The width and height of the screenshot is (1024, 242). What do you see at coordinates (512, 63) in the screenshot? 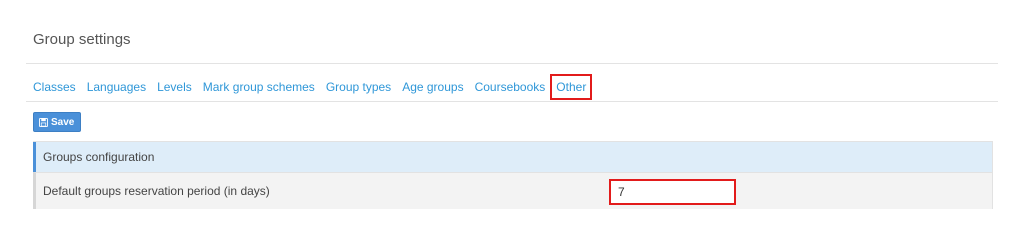
I see `title-divider` at bounding box center [512, 63].